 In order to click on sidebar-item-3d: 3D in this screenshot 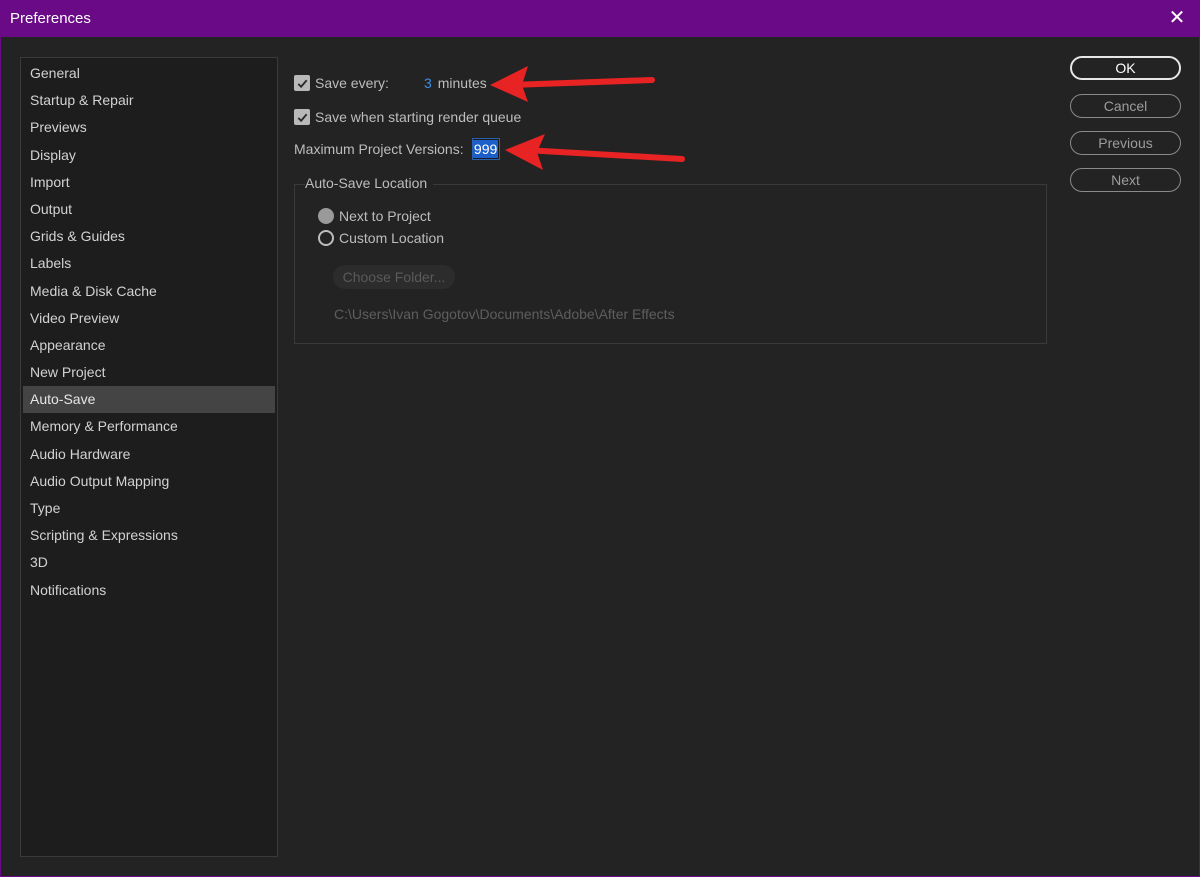, I will do `click(149, 562)`.